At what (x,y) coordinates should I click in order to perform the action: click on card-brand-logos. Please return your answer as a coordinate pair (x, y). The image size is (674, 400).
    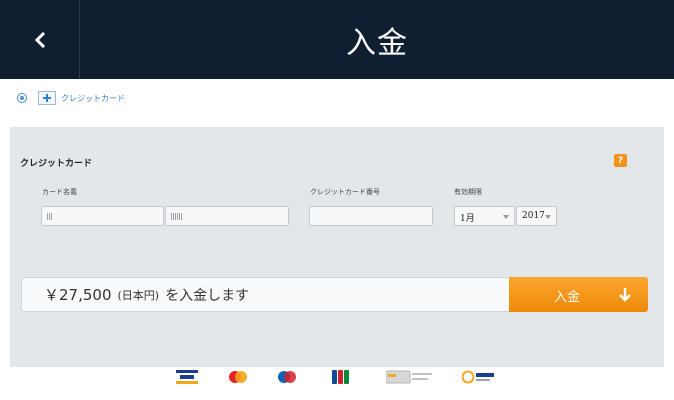
    Looking at the image, I should click on (337, 378).